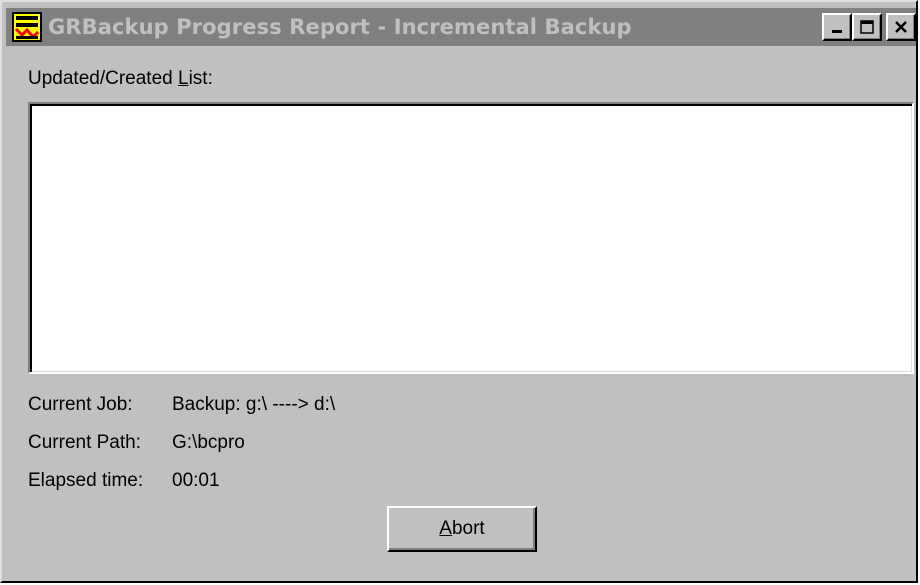  What do you see at coordinates (80, 404) in the screenshot?
I see `current-job-label: Current Job:` at bounding box center [80, 404].